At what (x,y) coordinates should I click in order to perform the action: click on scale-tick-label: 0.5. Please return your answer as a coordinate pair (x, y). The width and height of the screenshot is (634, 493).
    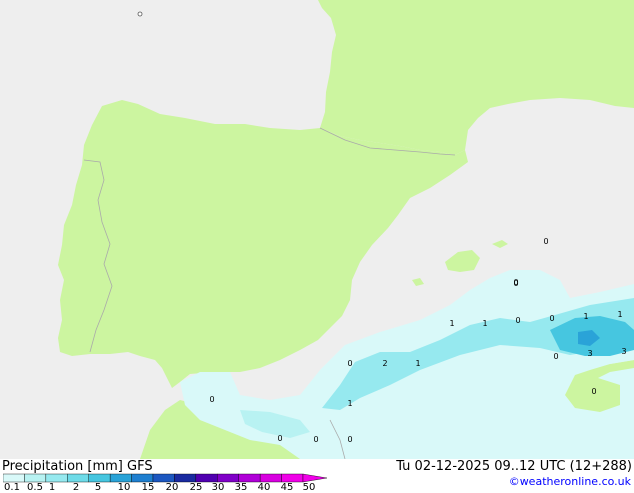
    Looking at the image, I should click on (35, 487).